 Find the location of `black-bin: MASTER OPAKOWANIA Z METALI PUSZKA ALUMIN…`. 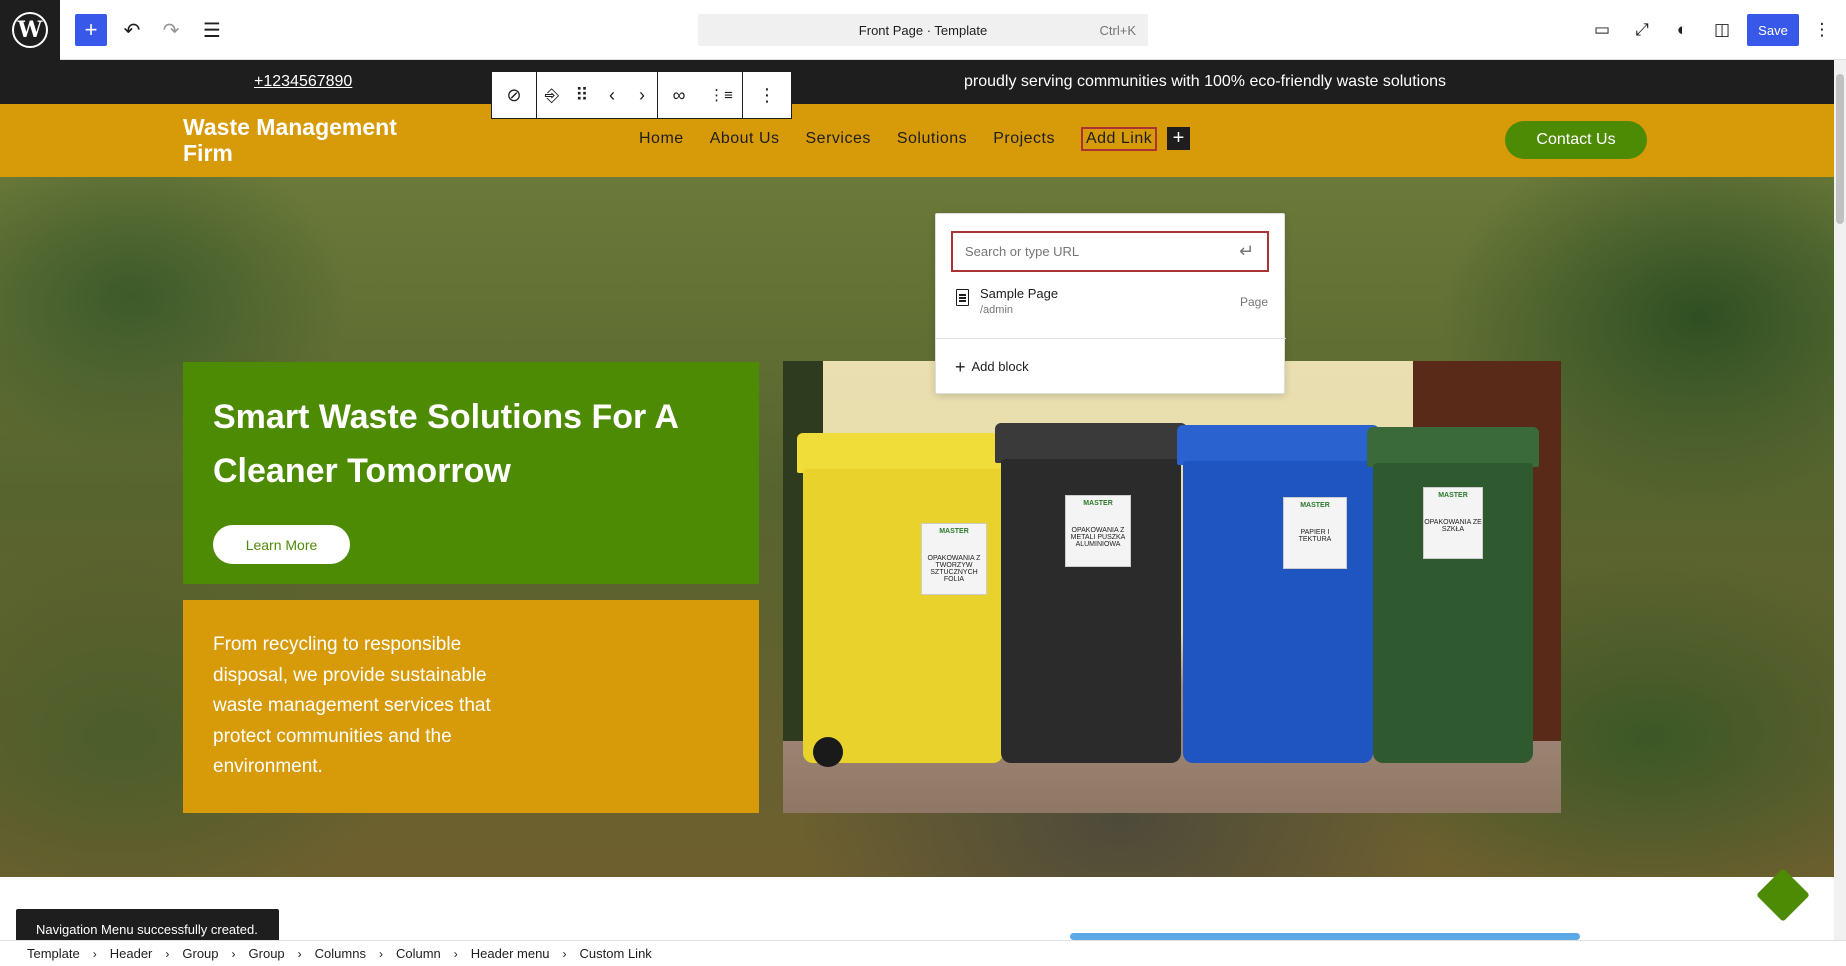

black-bin: MASTER OPAKOWANIA Z METALI PUSZKA ALUMIN… is located at coordinates (1091, 593).